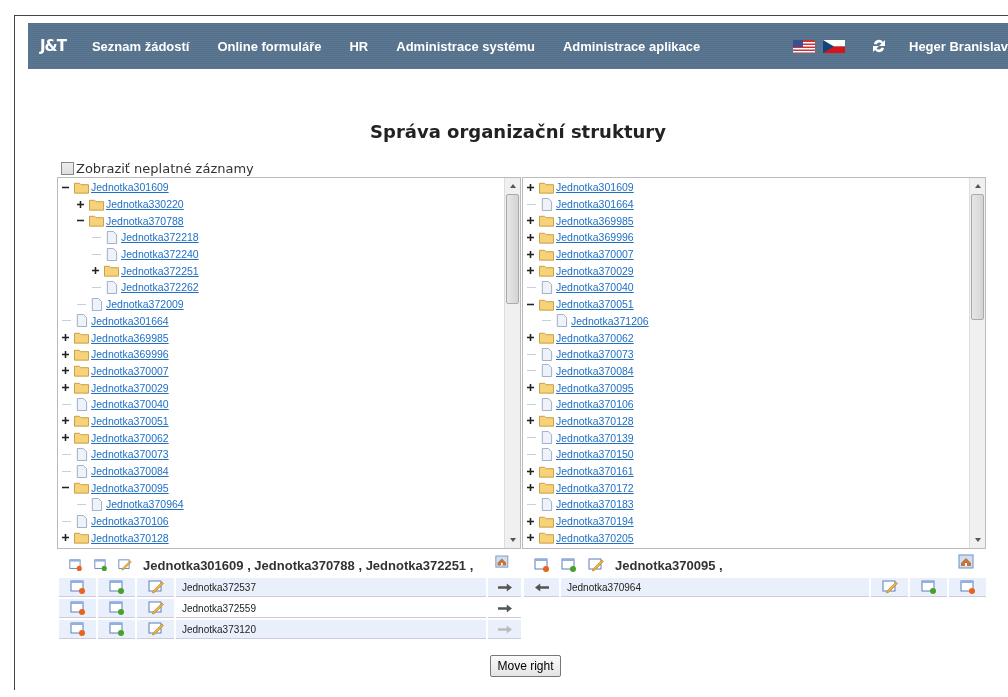 The image size is (1008, 697). Describe the element at coordinates (269, 46) in the screenshot. I see `menu-item: Online formuláře` at that location.